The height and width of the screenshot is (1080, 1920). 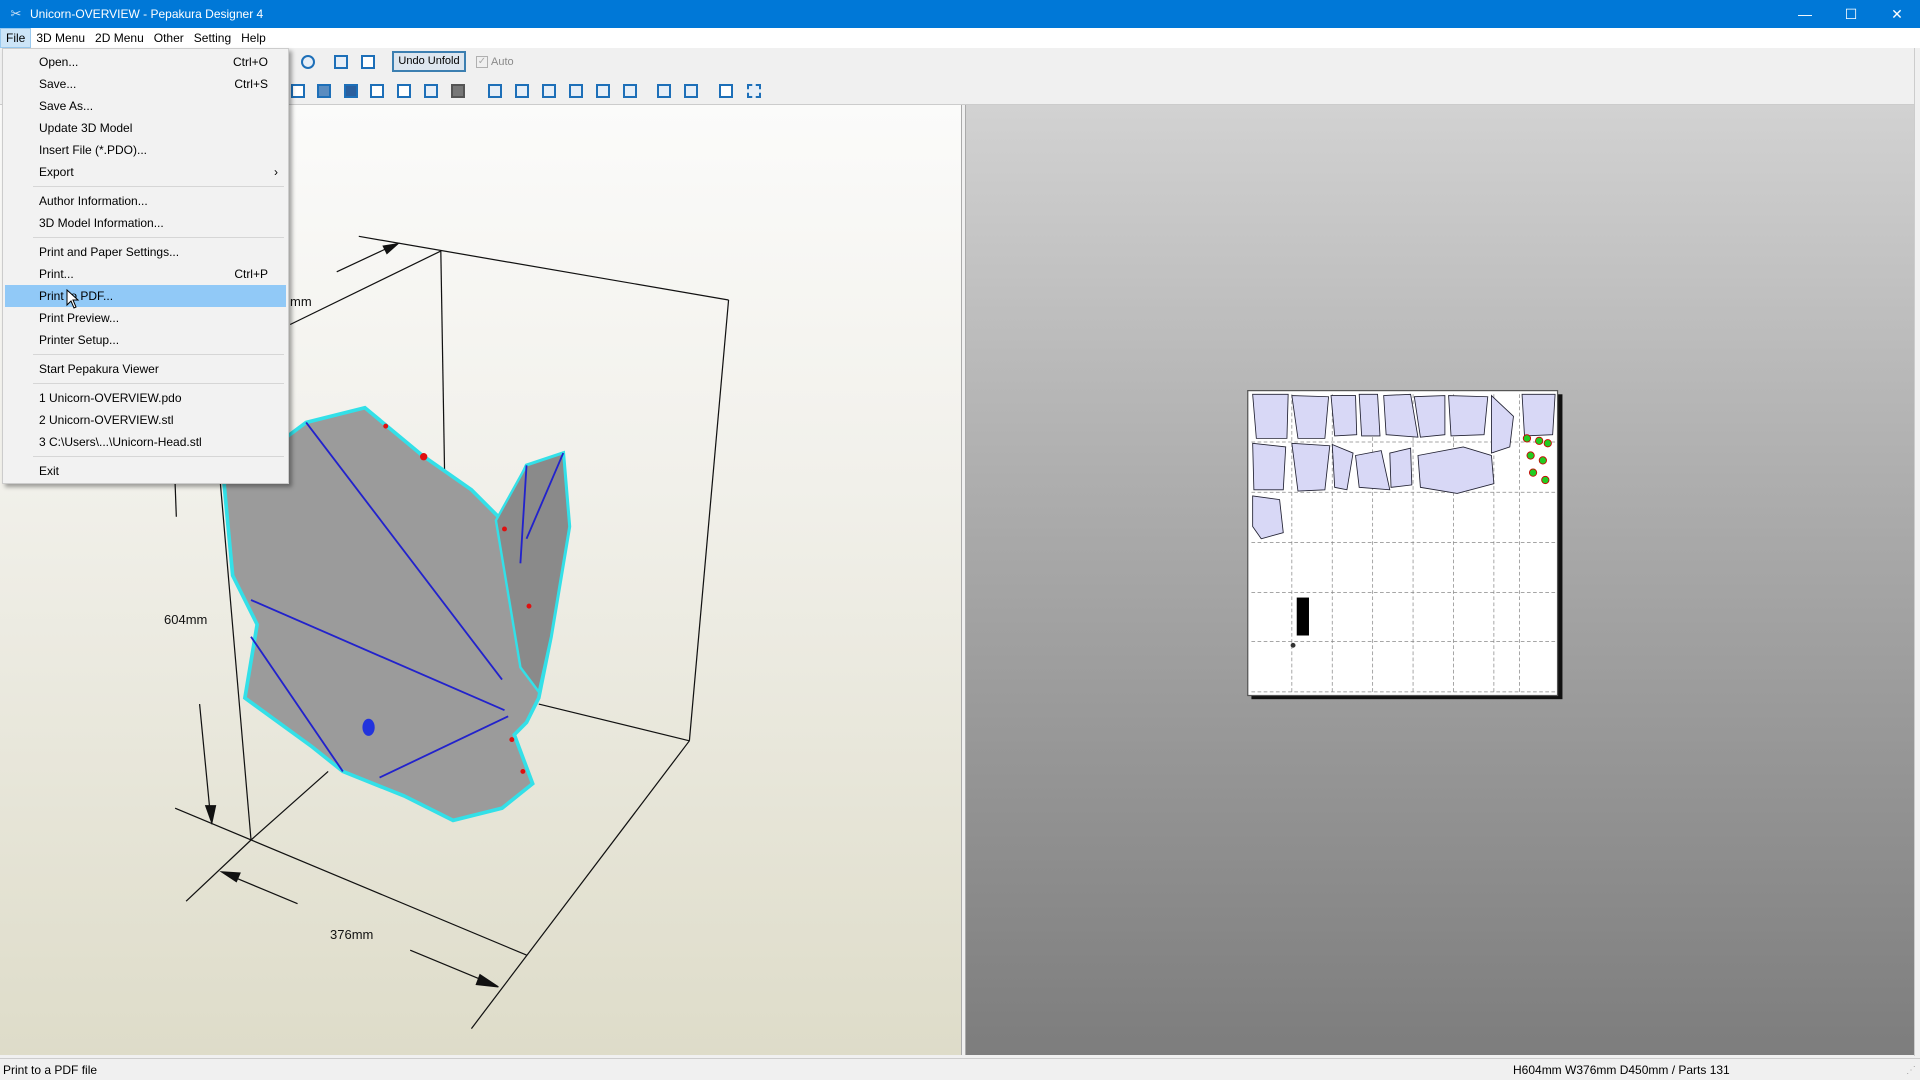 I want to click on menu-2d: 2D Menu, so click(x=119, y=38).